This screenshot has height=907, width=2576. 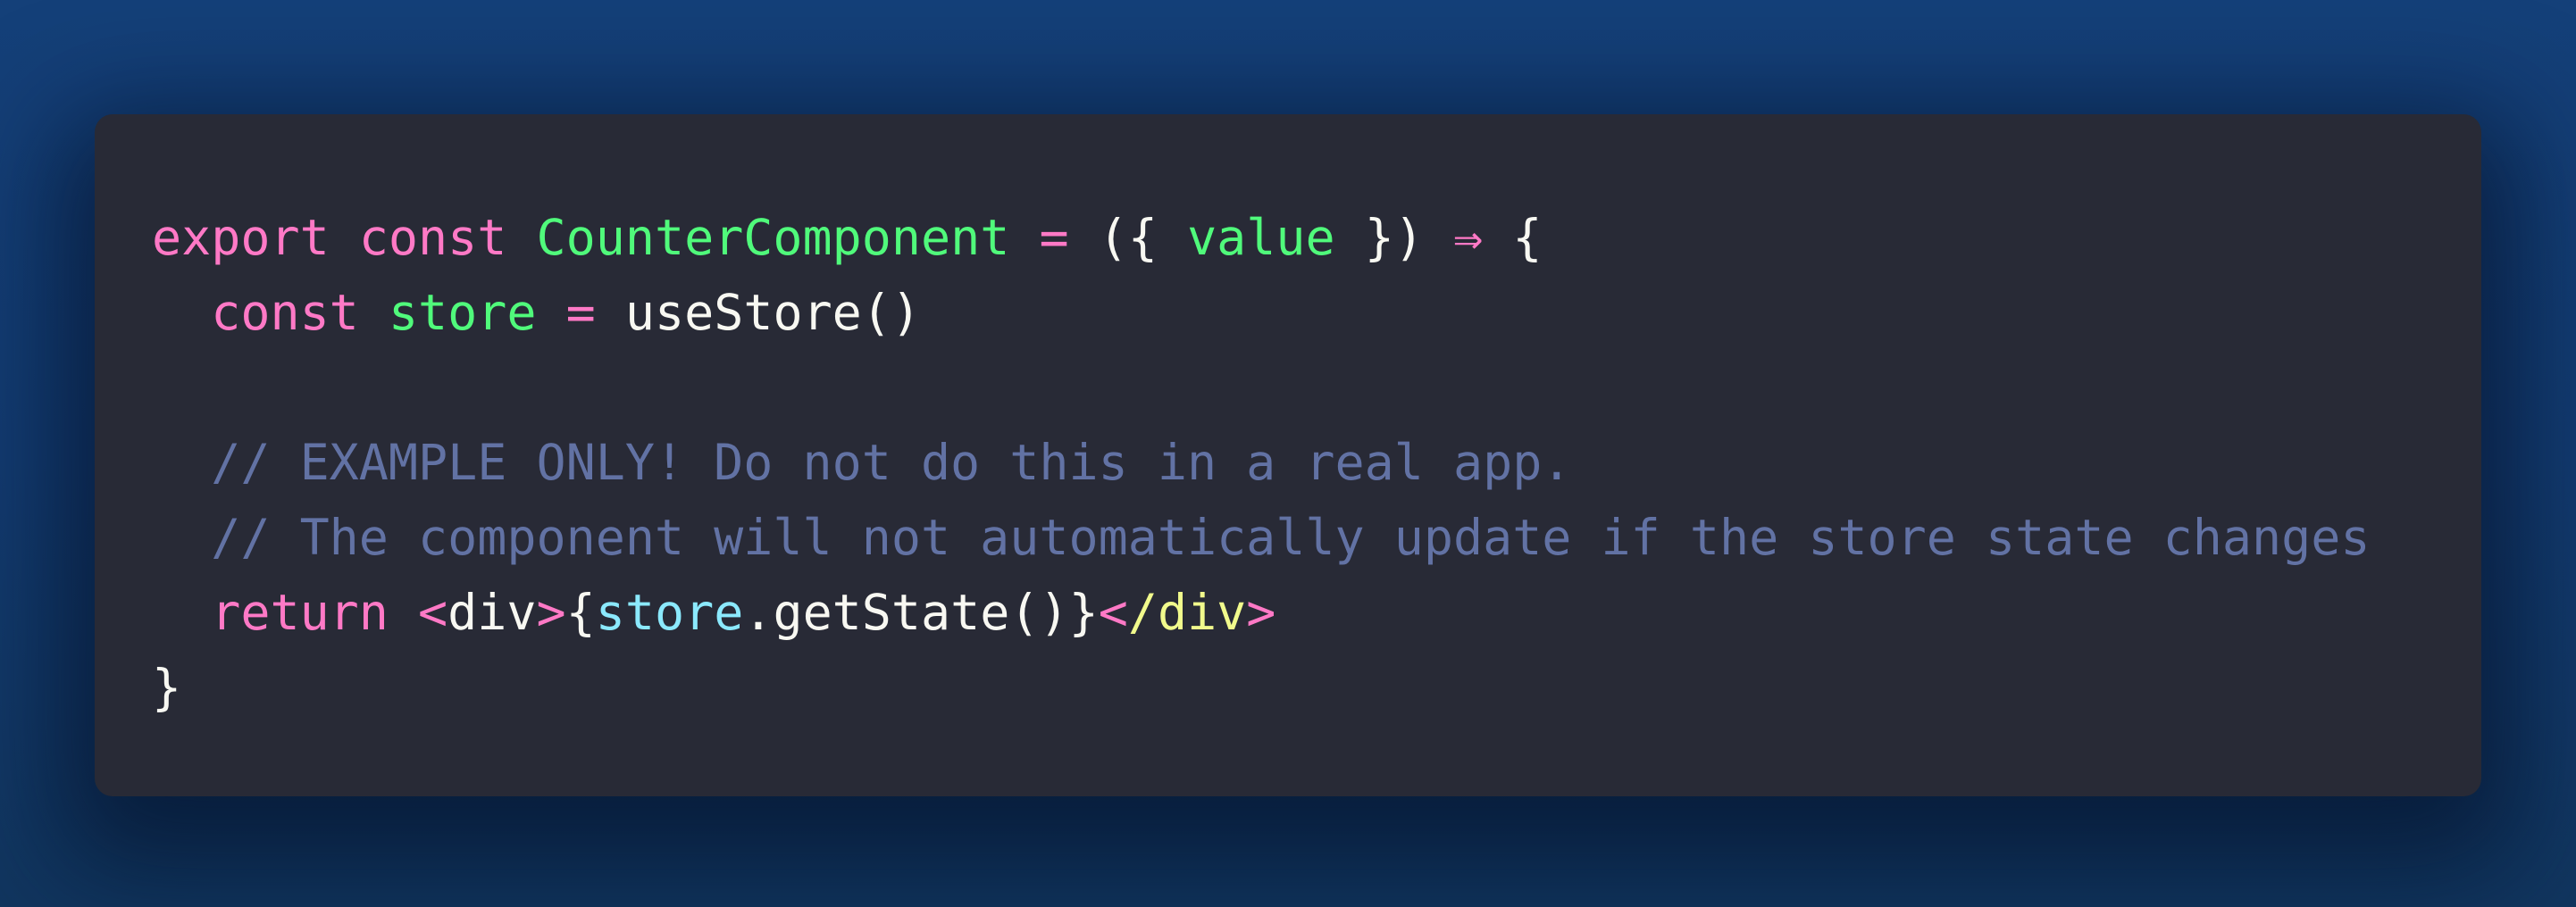 I want to click on paren-close: }), so click(x=1394, y=237).